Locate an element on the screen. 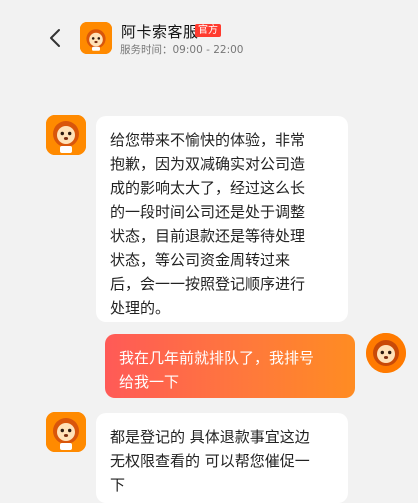  service-hours: 服务时间：09:00 - 22:00 is located at coordinates (182, 50).